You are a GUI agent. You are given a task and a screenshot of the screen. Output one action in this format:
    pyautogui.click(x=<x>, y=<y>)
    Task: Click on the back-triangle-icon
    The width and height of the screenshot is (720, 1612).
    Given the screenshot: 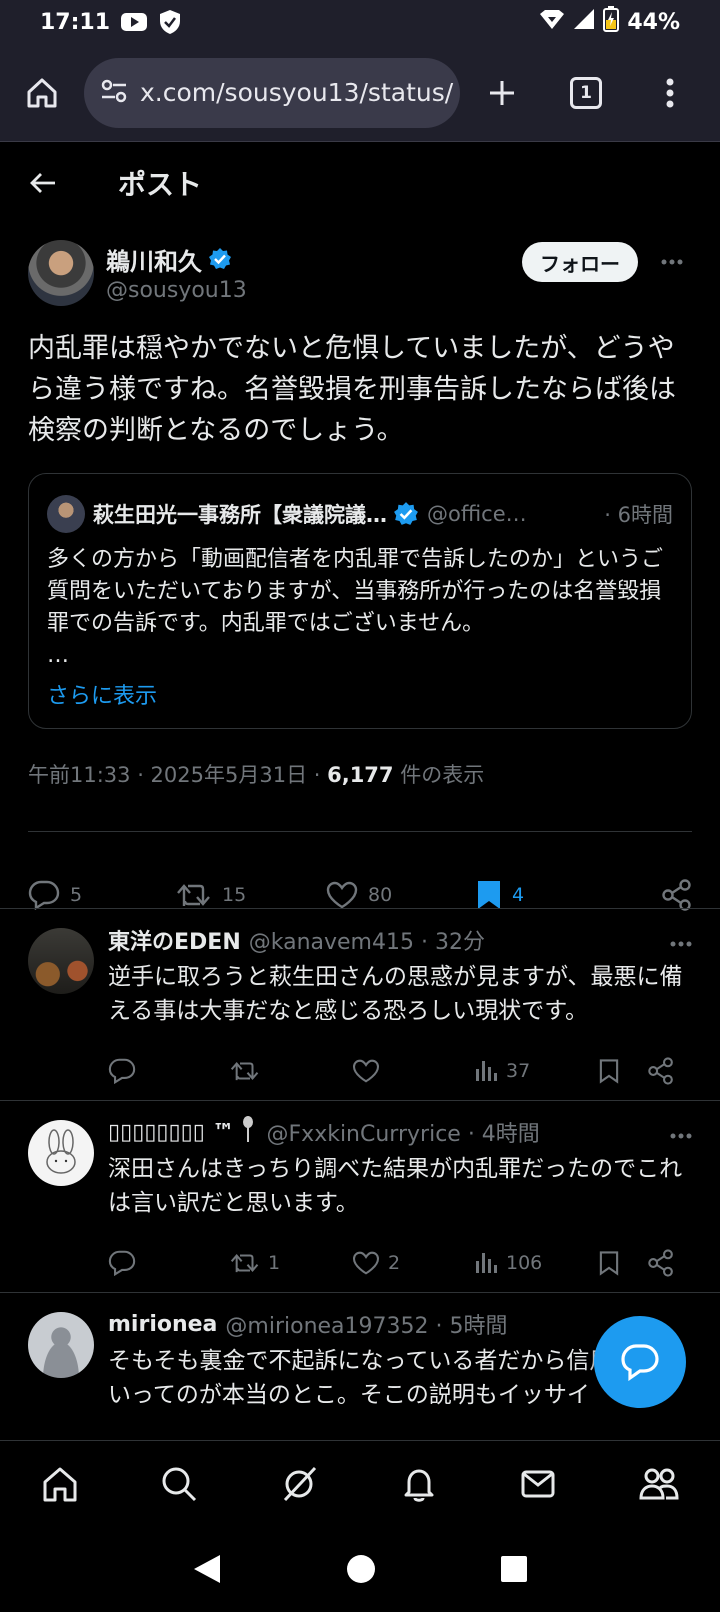 What is the action you would take?
    pyautogui.click(x=206, y=1569)
    